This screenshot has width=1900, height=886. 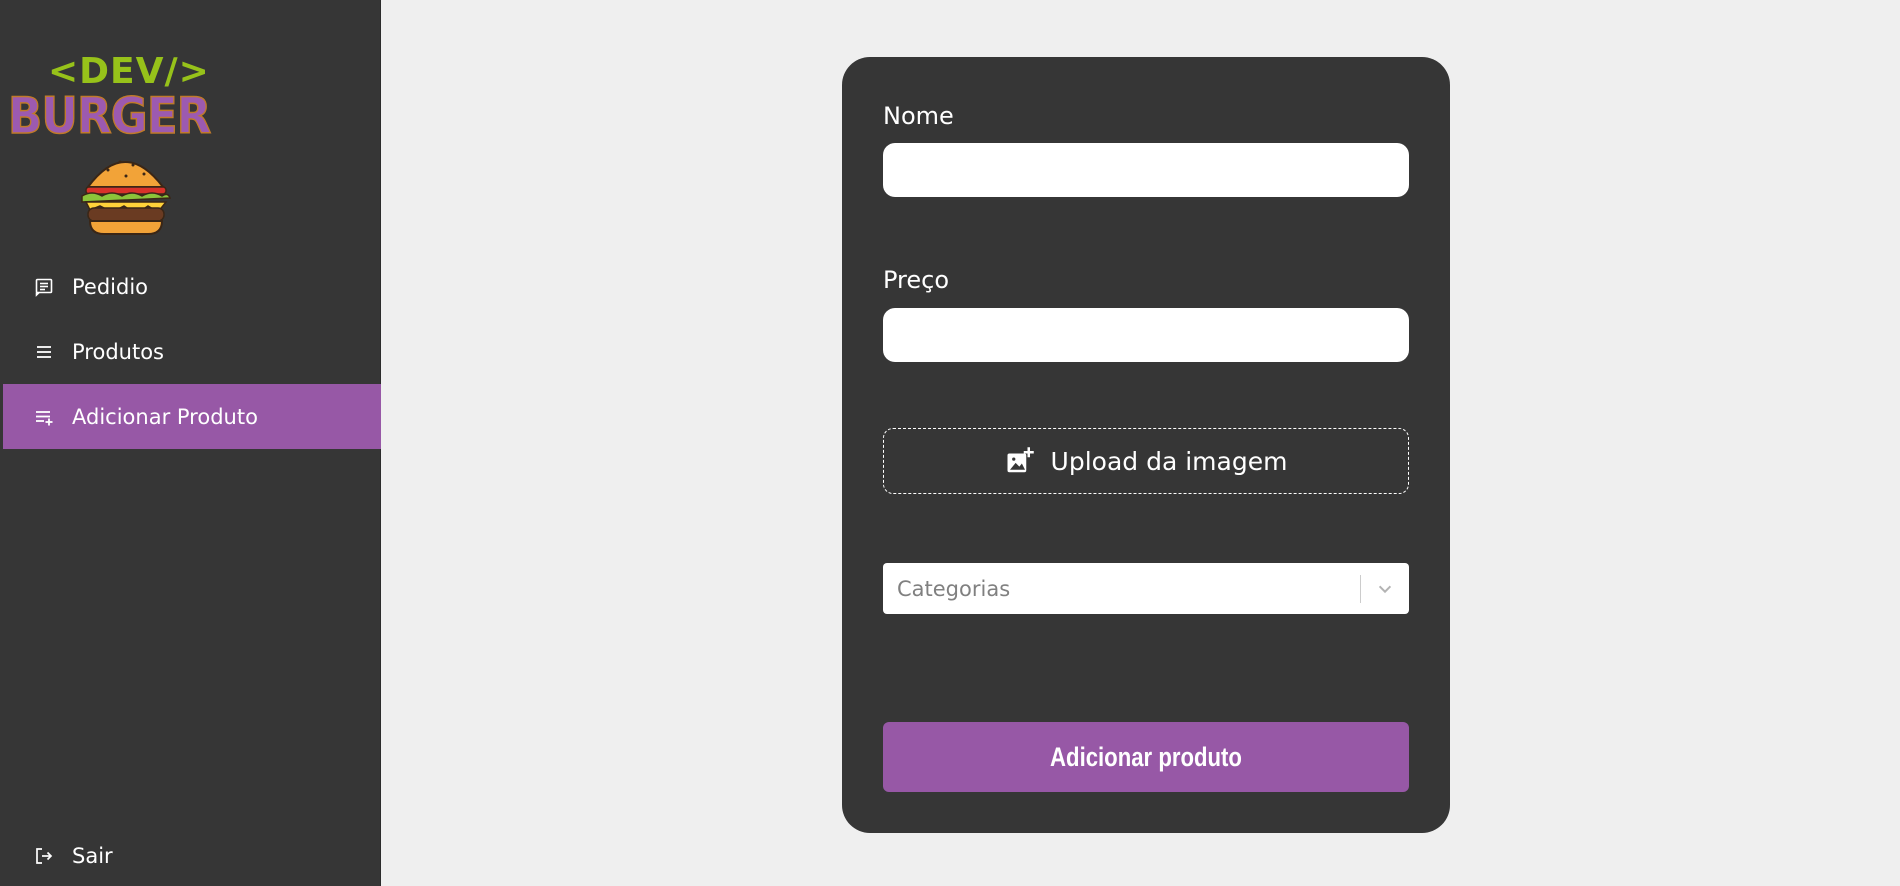 I want to click on sidebar-item-label: Produtos, so click(x=118, y=351).